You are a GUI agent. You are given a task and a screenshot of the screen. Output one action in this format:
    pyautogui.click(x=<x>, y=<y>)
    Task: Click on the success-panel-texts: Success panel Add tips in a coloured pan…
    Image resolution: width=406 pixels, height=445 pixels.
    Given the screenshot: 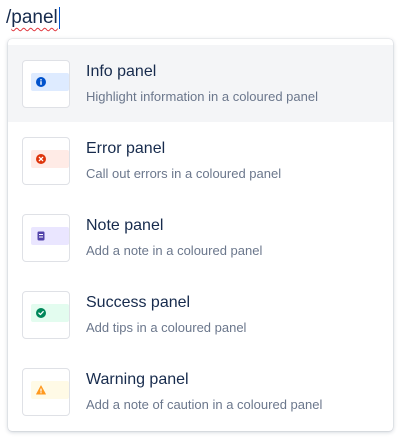 What is the action you would take?
    pyautogui.click(x=166, y=315)
    